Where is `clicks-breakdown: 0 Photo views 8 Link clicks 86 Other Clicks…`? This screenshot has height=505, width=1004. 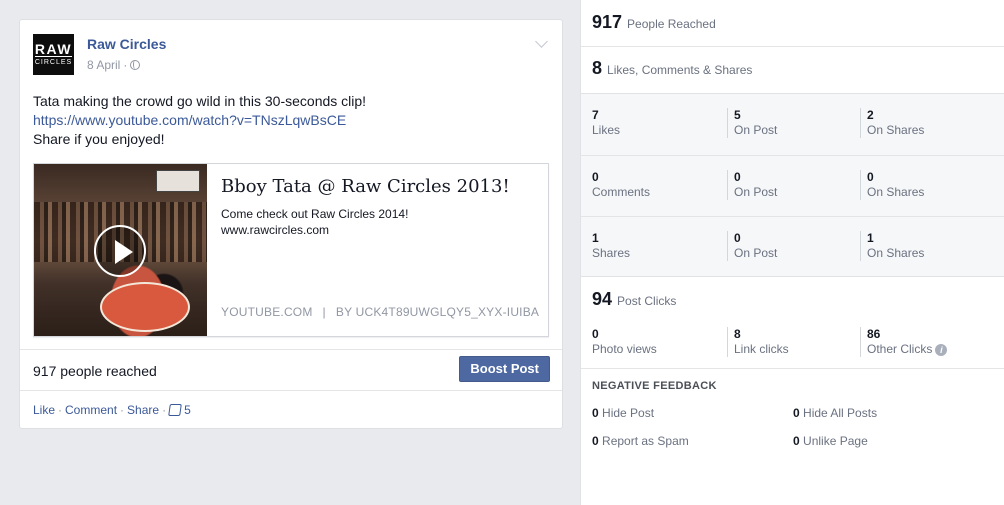 clicks-breakdown: 0 Photo views 8 Link clicks 86 Other Clicks… is located at coordinates (792, 341).